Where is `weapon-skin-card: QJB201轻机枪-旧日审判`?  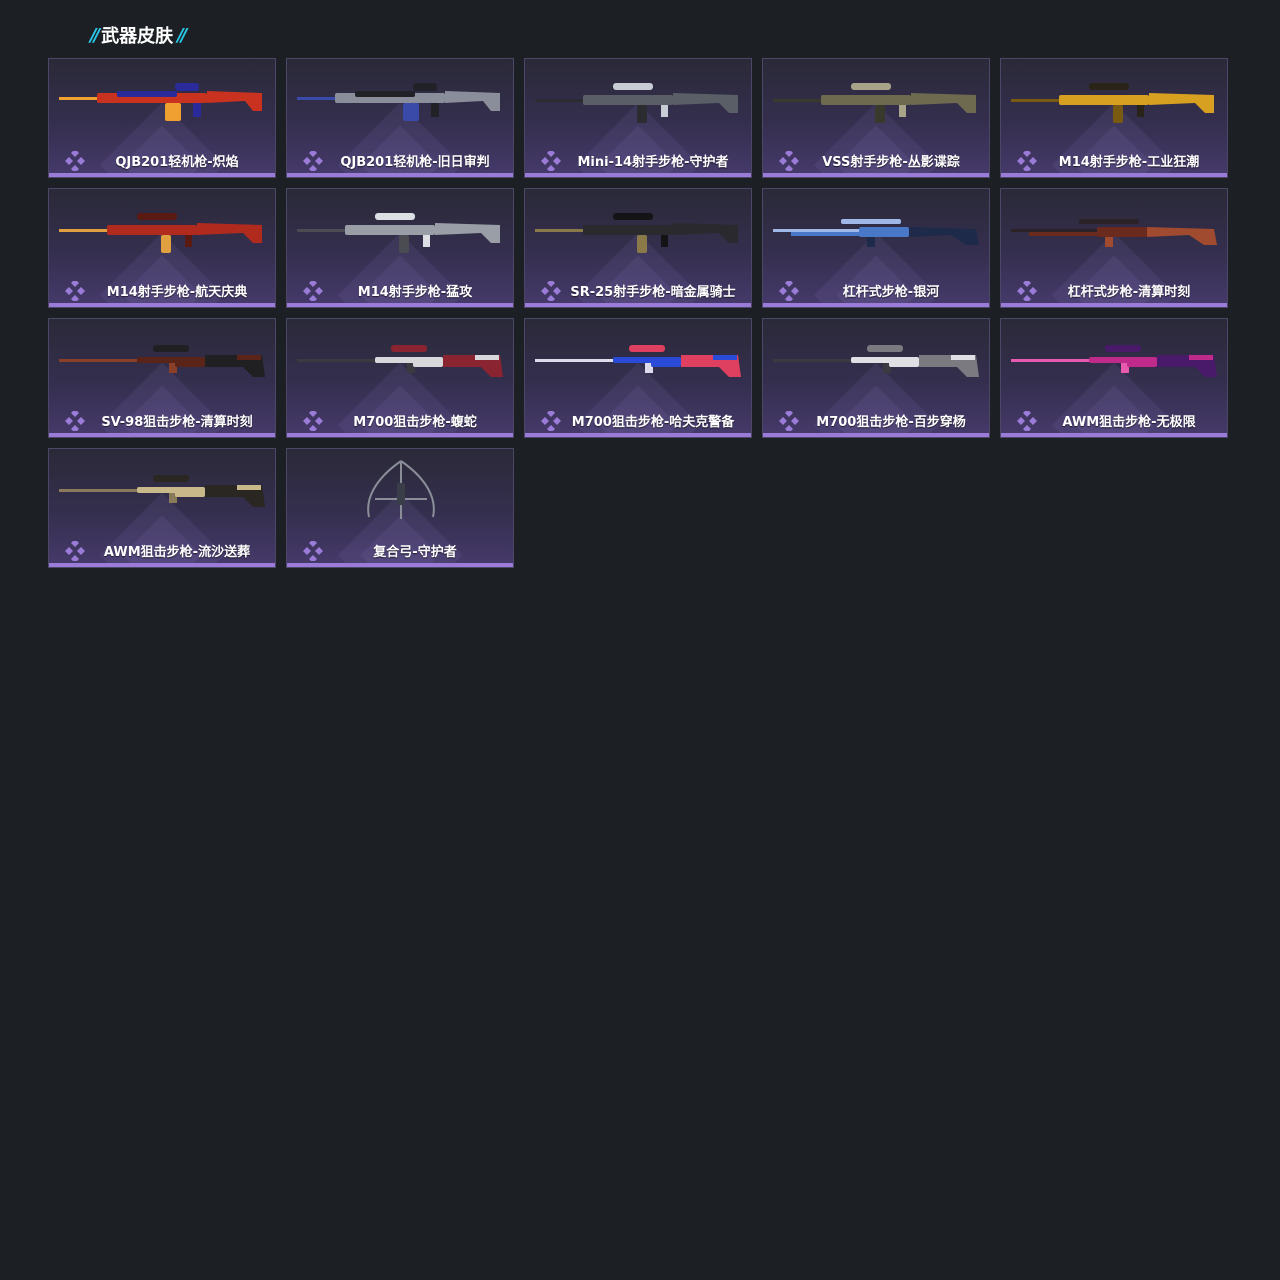 weapon-skin-card: QJB201轻机枪-旧日审判 is located at coordinates (400, 118).